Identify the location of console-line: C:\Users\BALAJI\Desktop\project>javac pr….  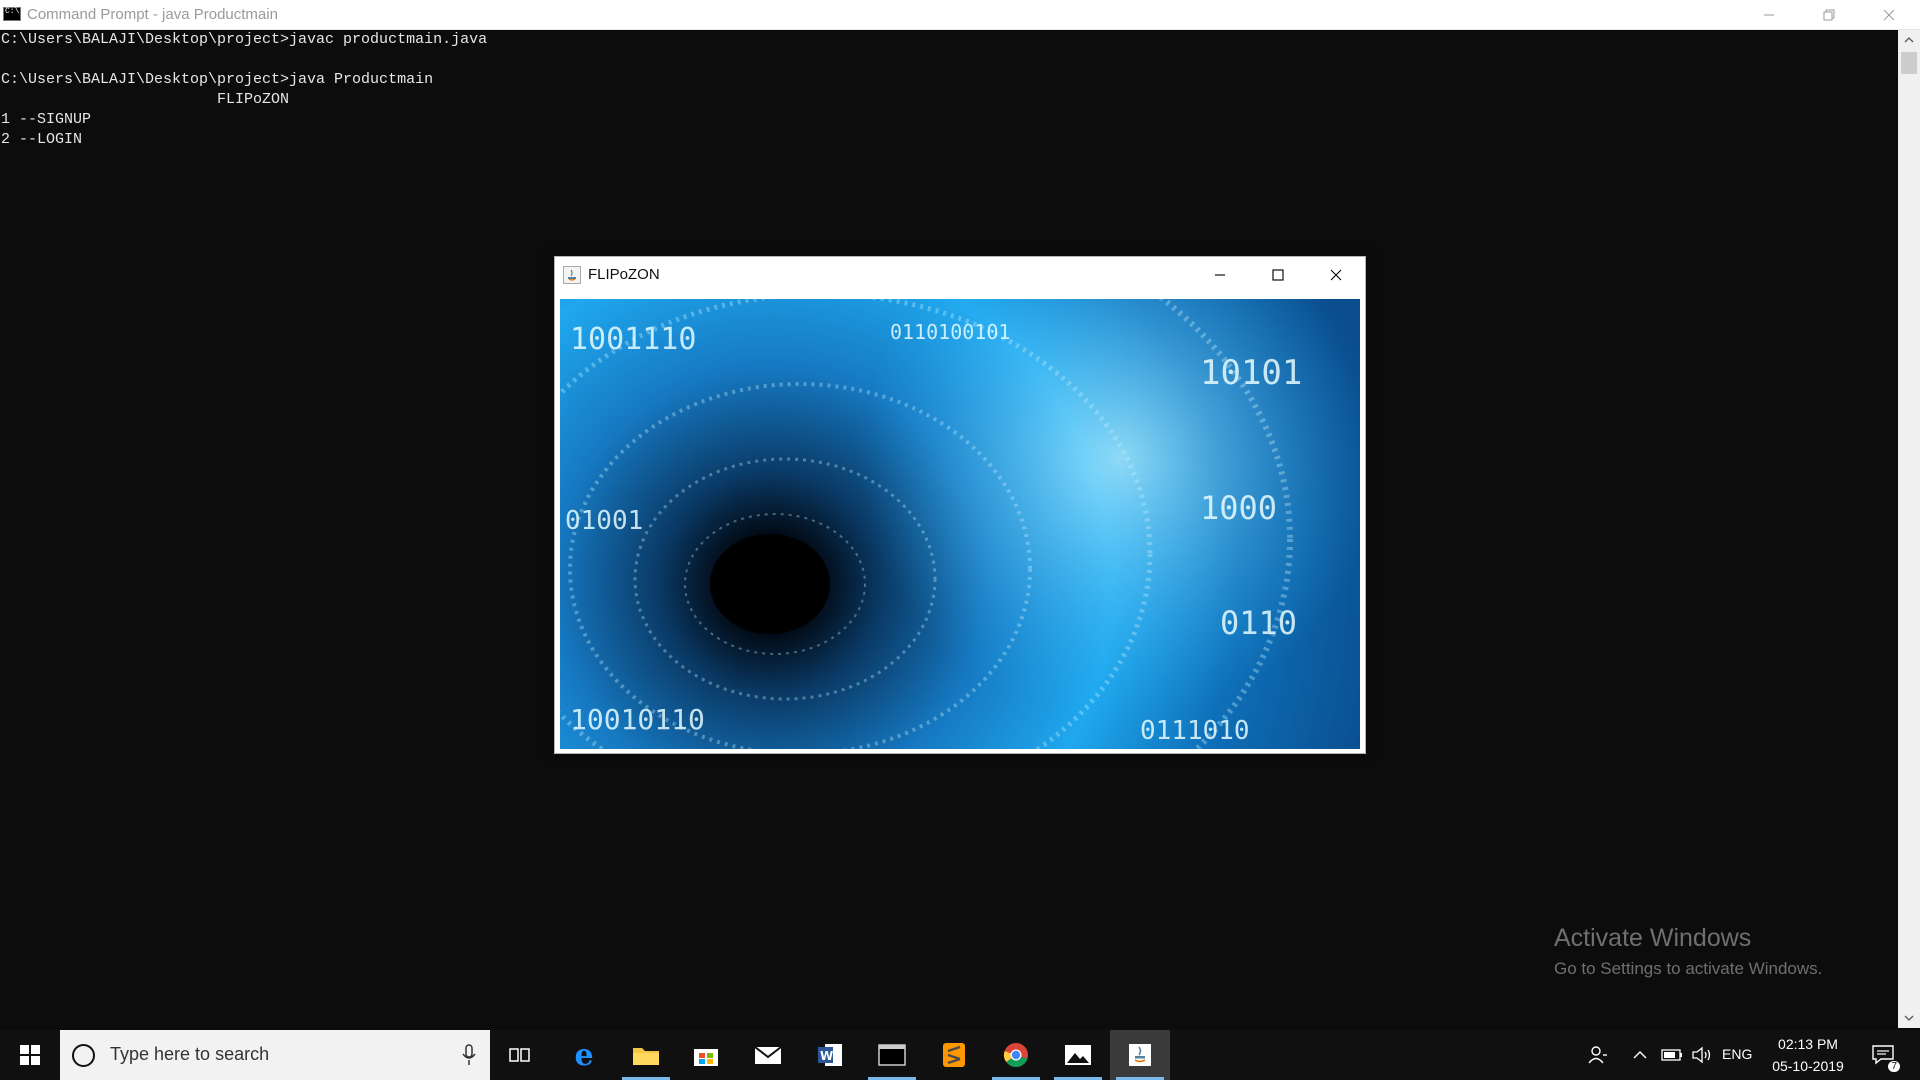
(244, 39).